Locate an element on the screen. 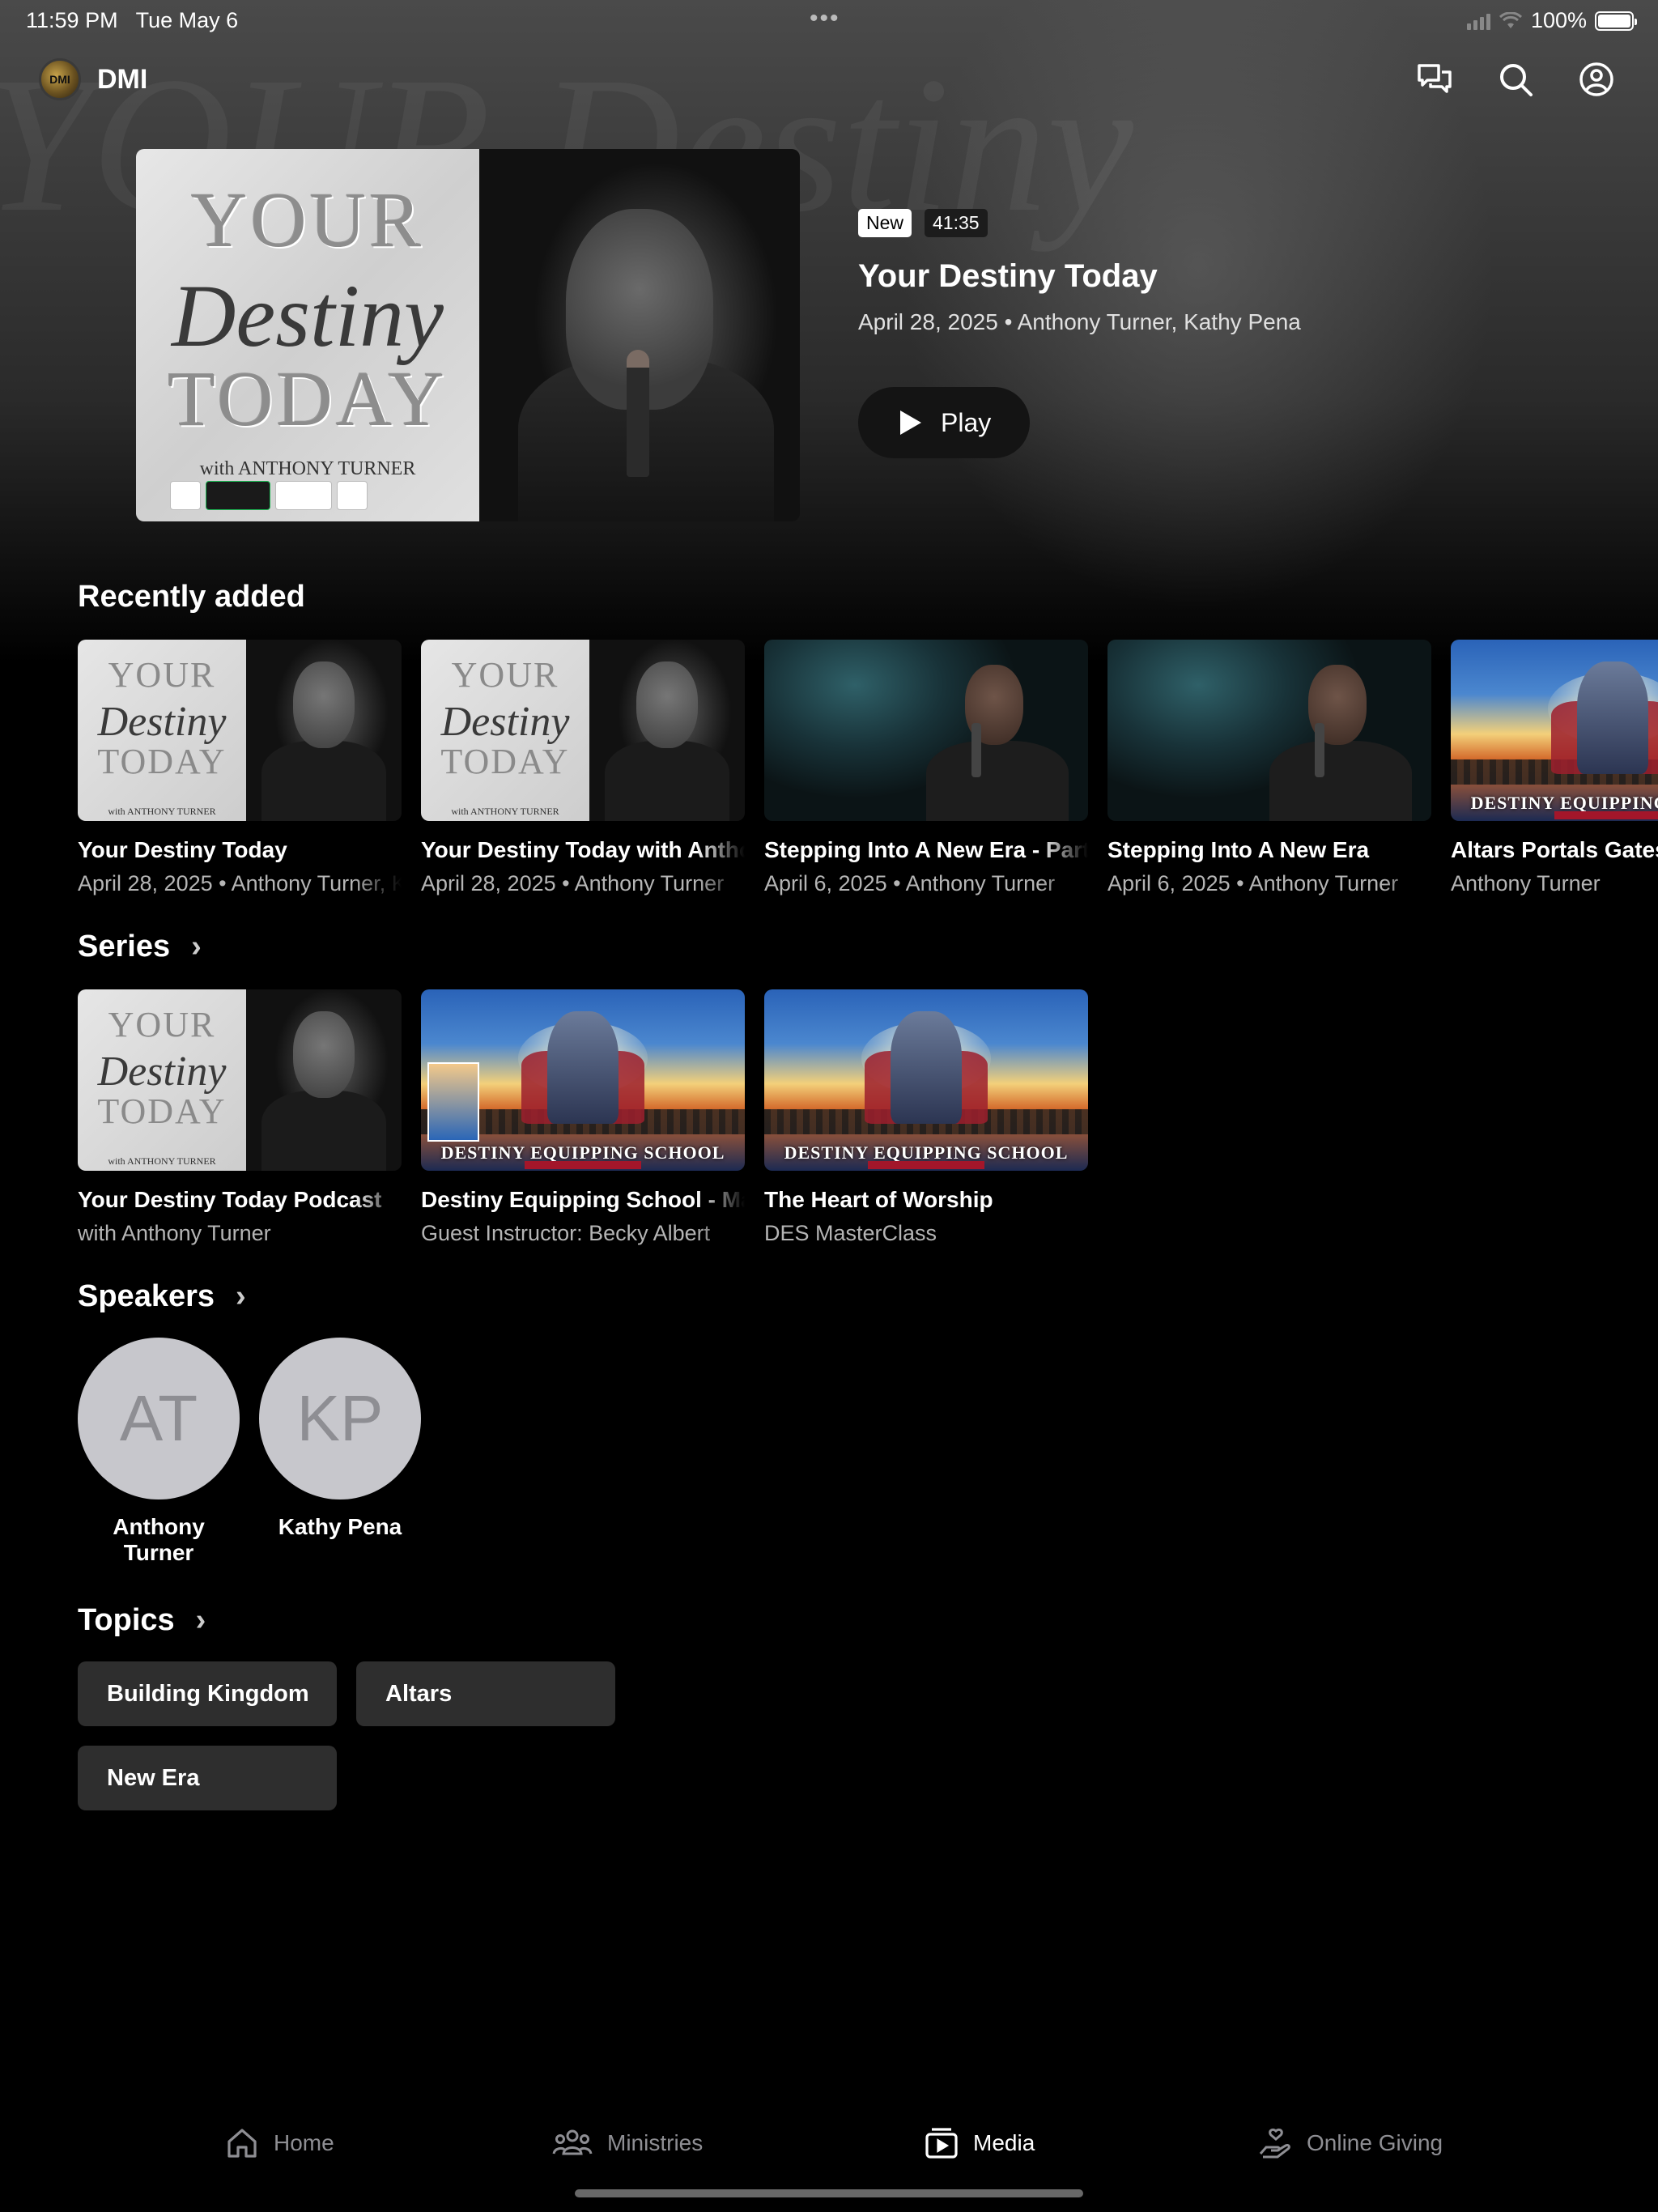  series-title: Your Destiny Today Podcast is located at coordinates (230, 1199).